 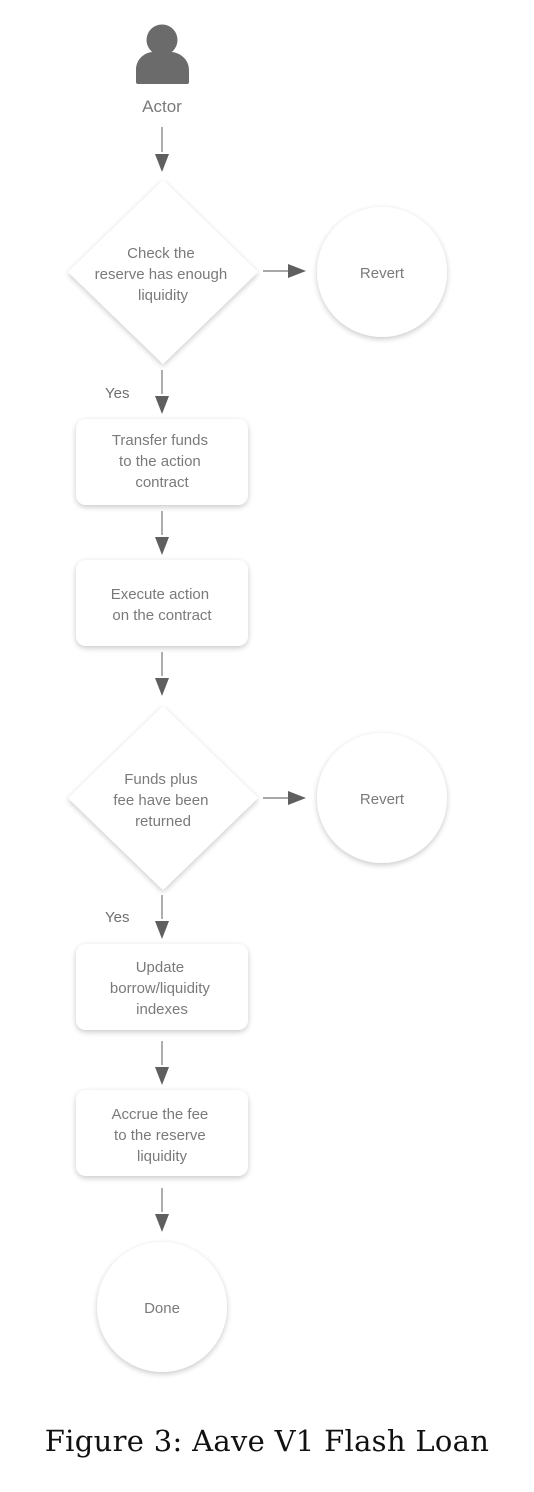 What do you see at coordinates (382, 799) in the screenshot?
I see `revert-2-text: Revert` at bounding box center [382, 799].